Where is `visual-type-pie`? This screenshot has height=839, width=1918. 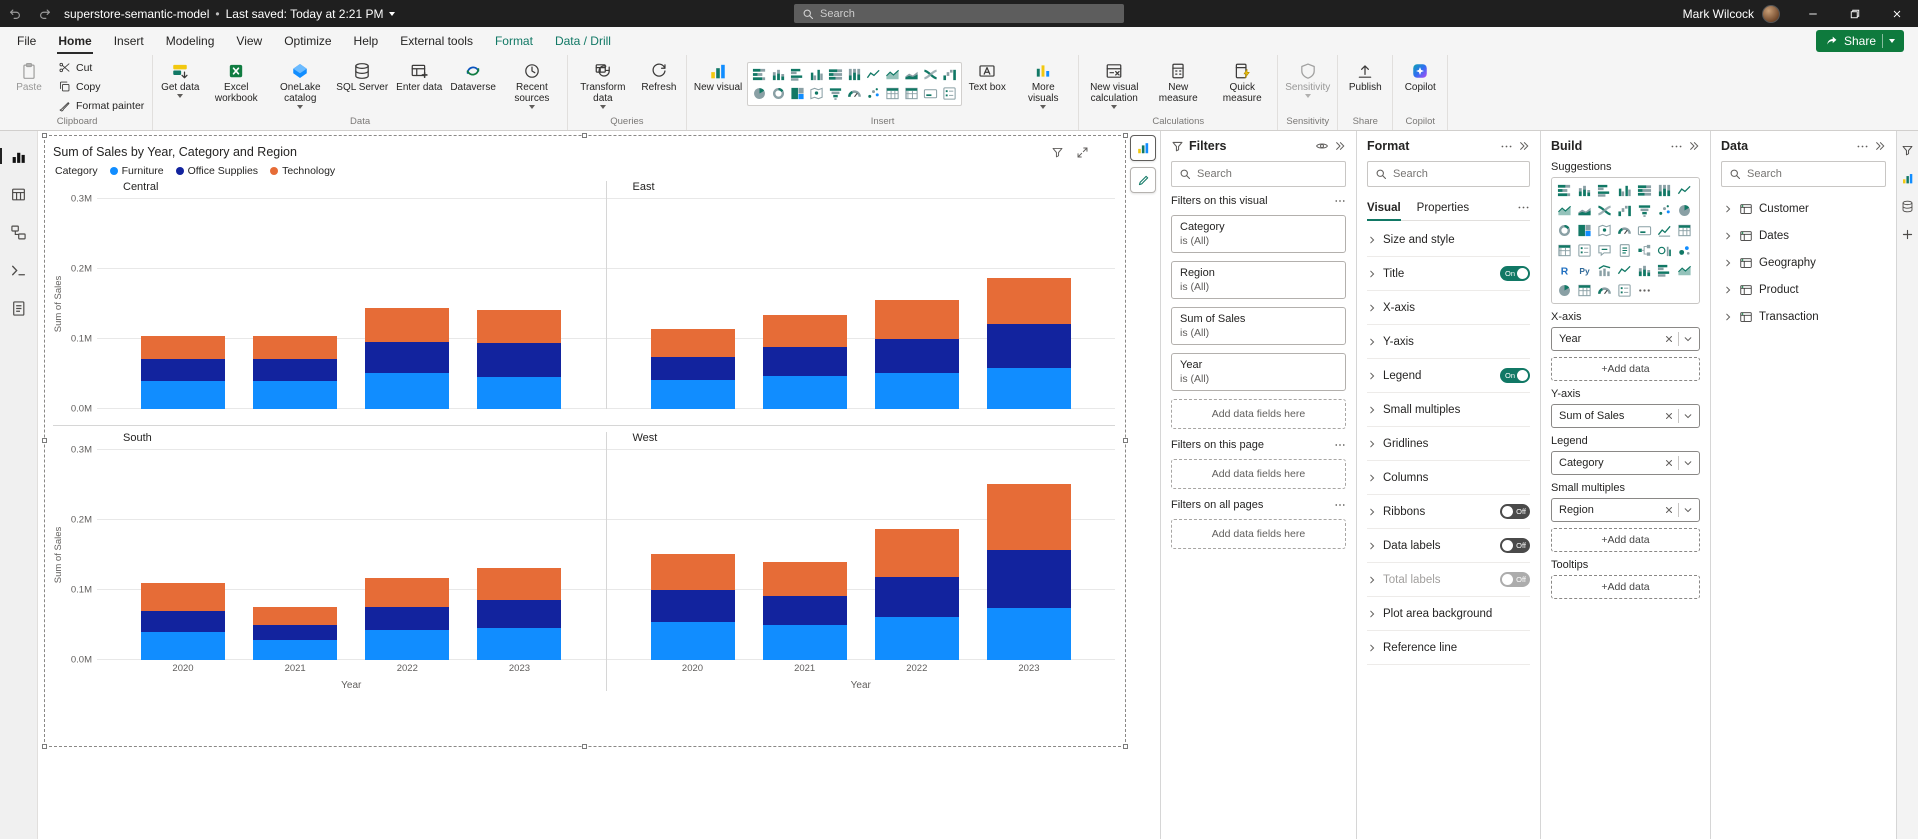 visual-type-pie is located at coordinates (759, 93).